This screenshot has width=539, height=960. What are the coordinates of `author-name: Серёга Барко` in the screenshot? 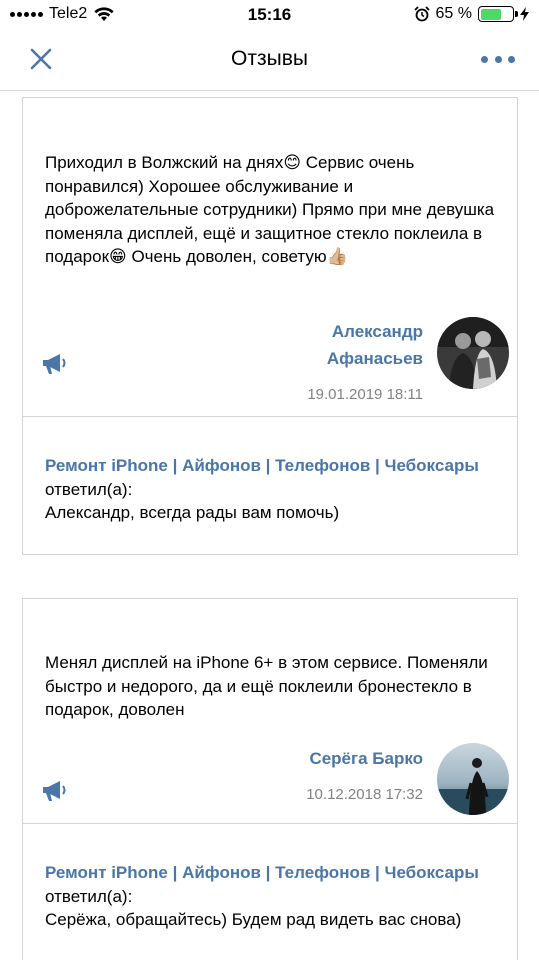 It's located at (366, 758).